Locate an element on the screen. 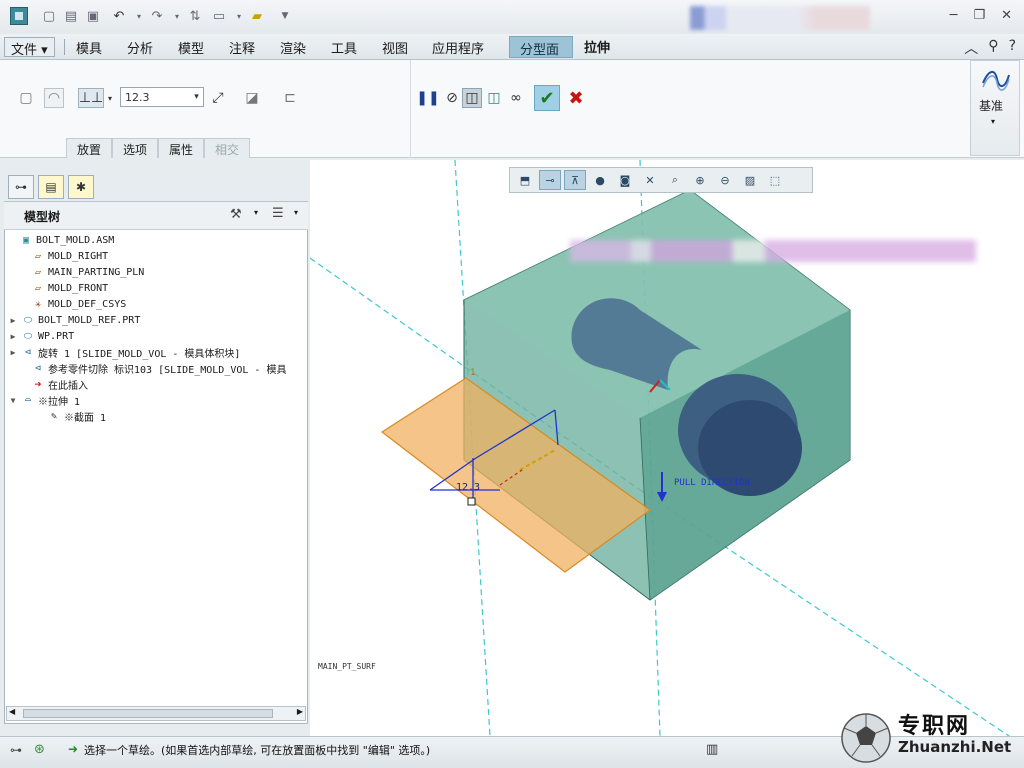  model-tree-toggle-icon: ⊶ is located at coordinates (16, 750).